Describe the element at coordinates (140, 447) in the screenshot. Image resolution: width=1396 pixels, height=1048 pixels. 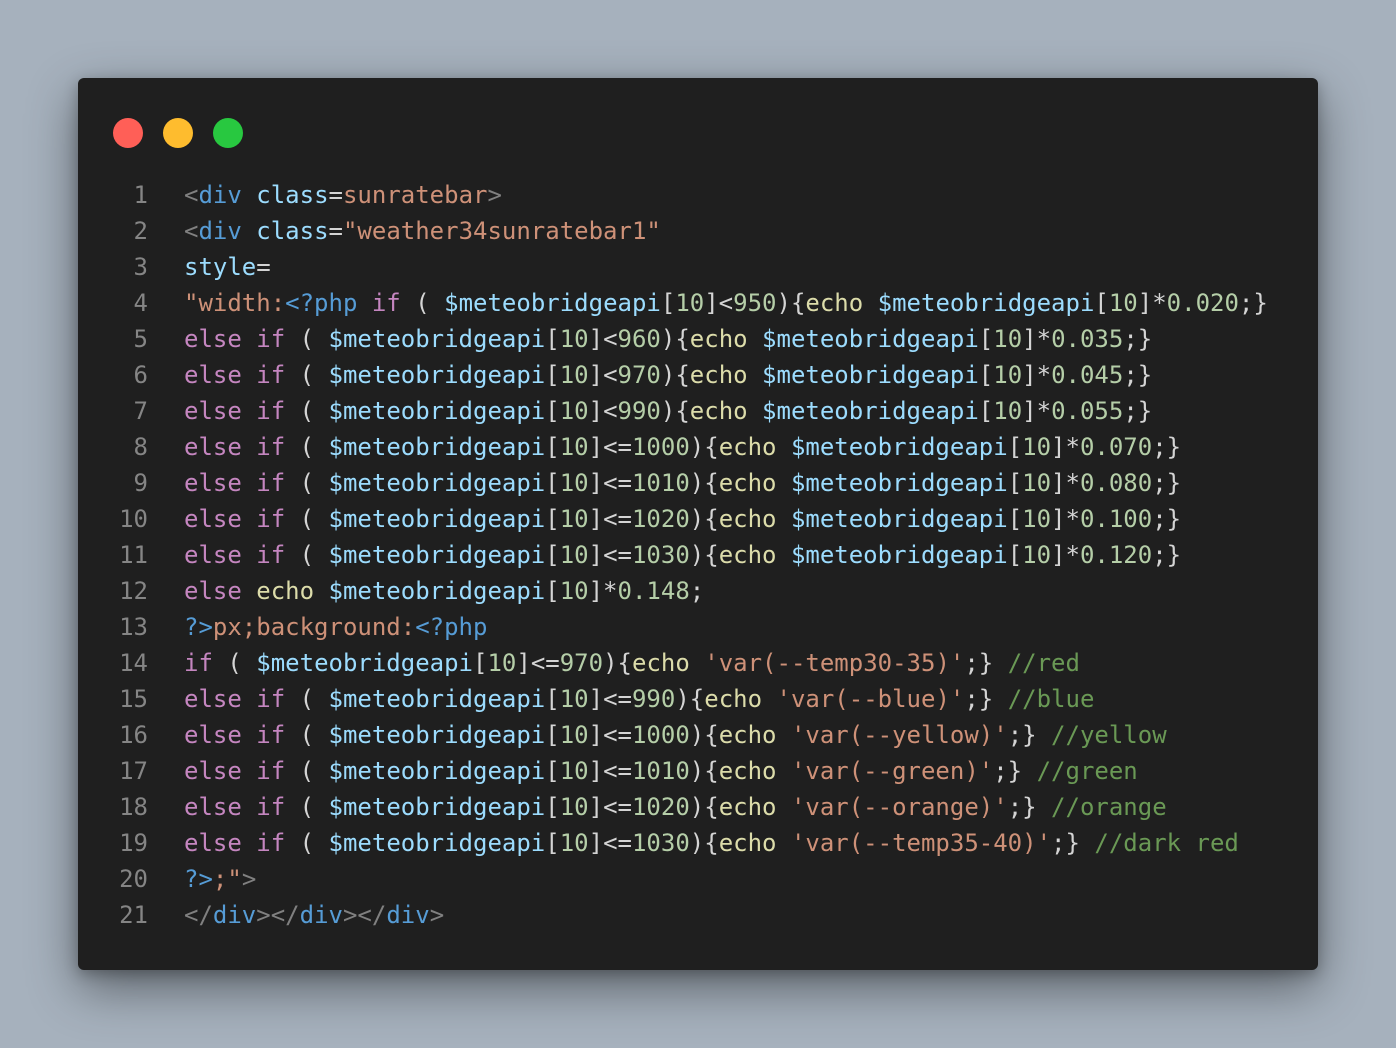
I see `line-number: 8` at that location.